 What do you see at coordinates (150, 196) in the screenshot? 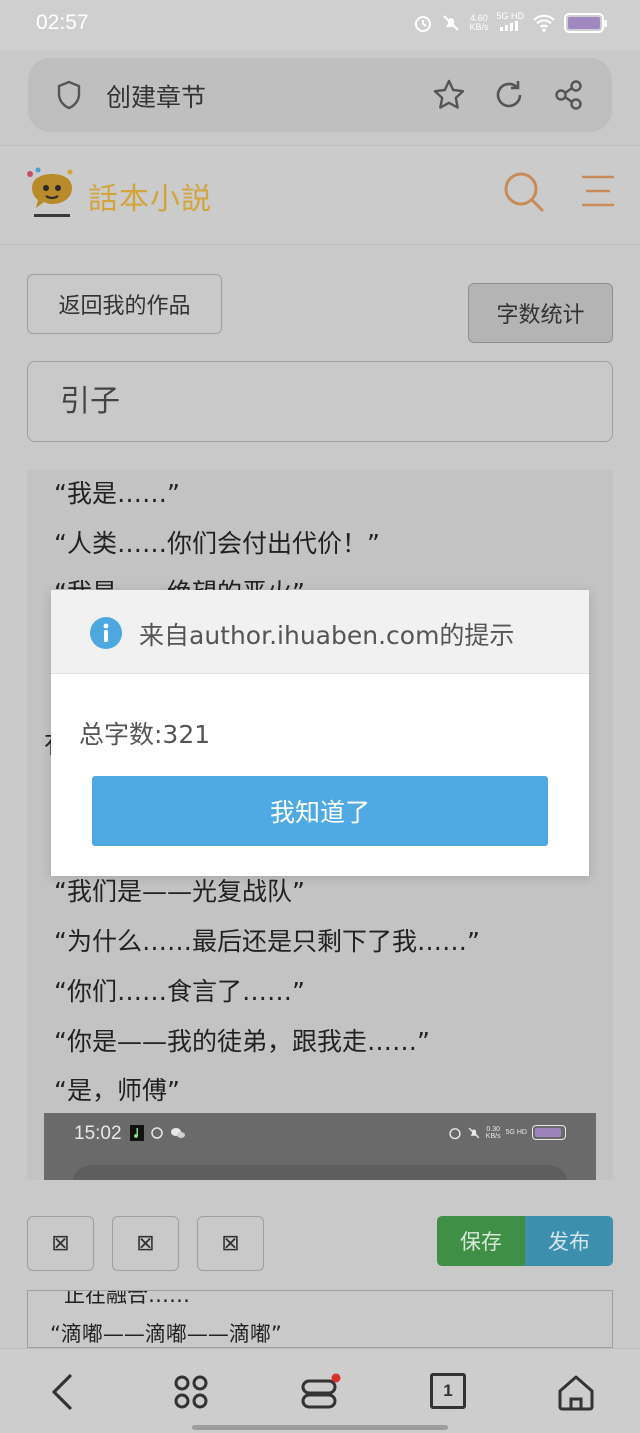
I see `logo-text: 話本小説` at bounding box center [150, 196].